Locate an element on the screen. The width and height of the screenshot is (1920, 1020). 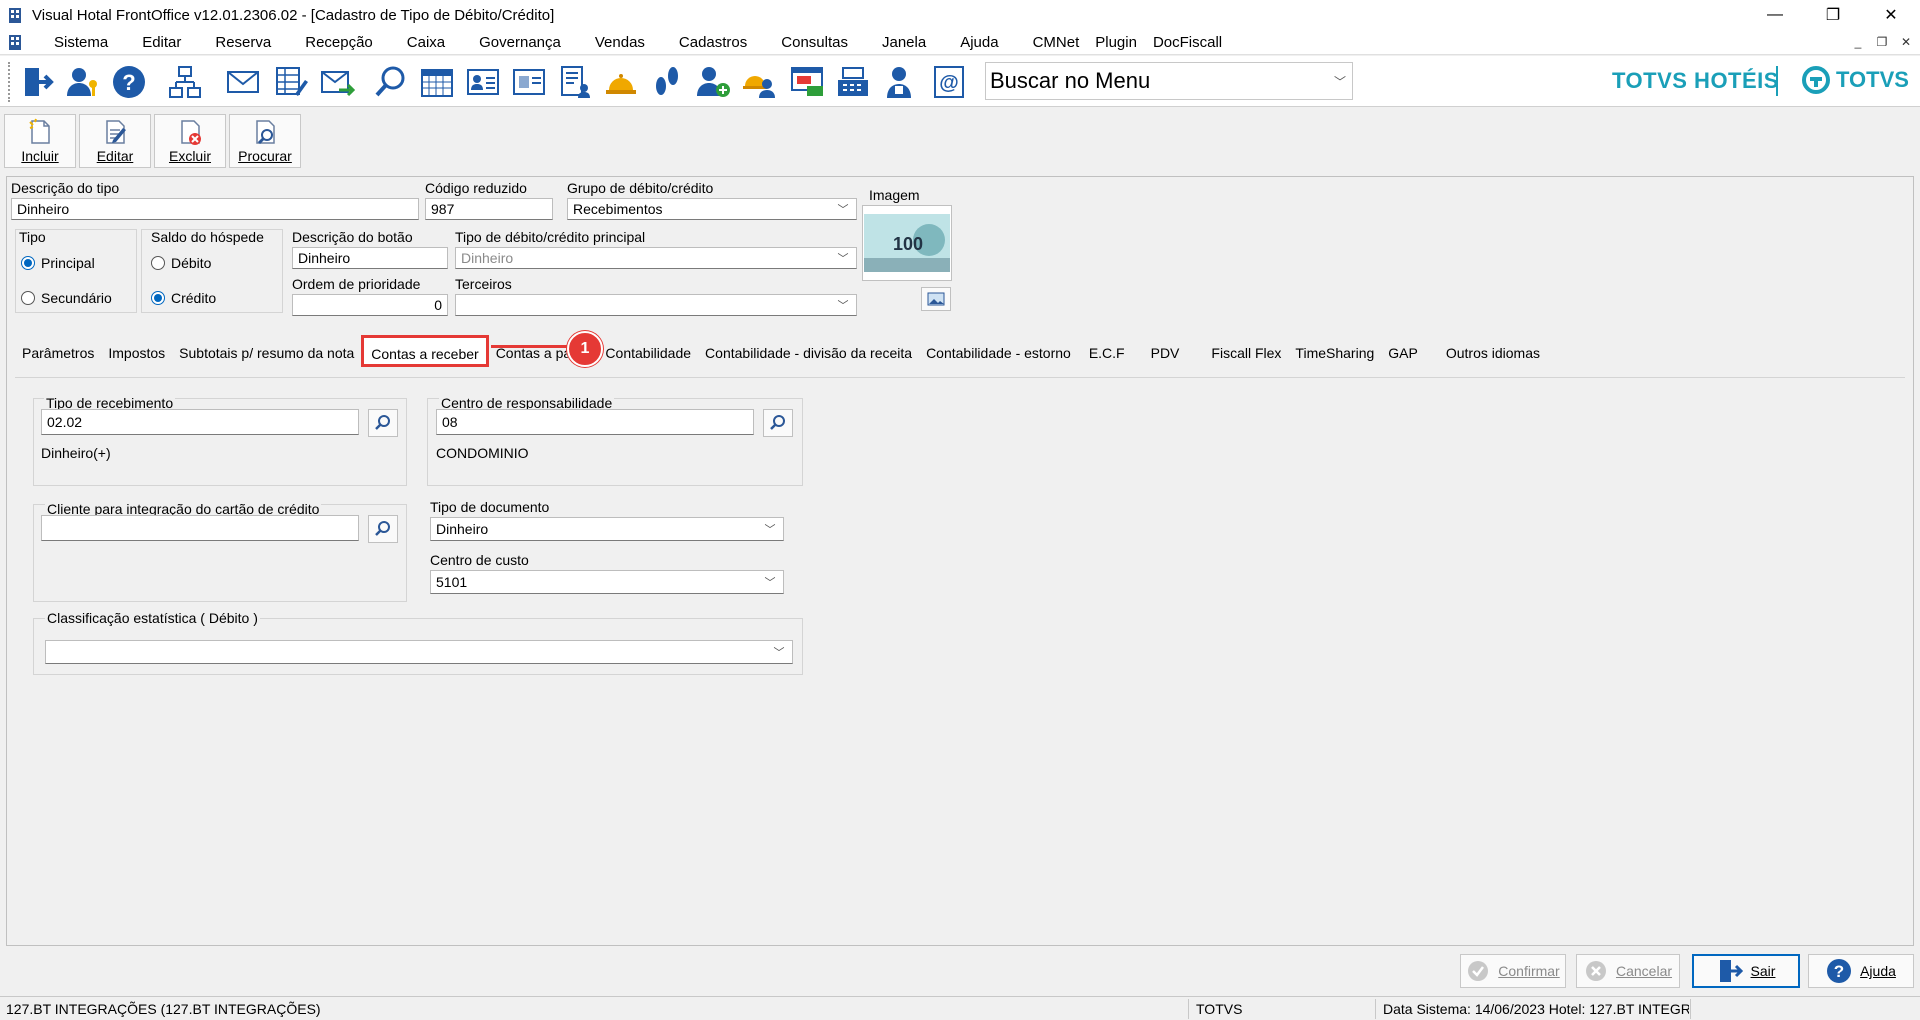
cancelar-button: Cancelar is located at coordinates (1628, 971).